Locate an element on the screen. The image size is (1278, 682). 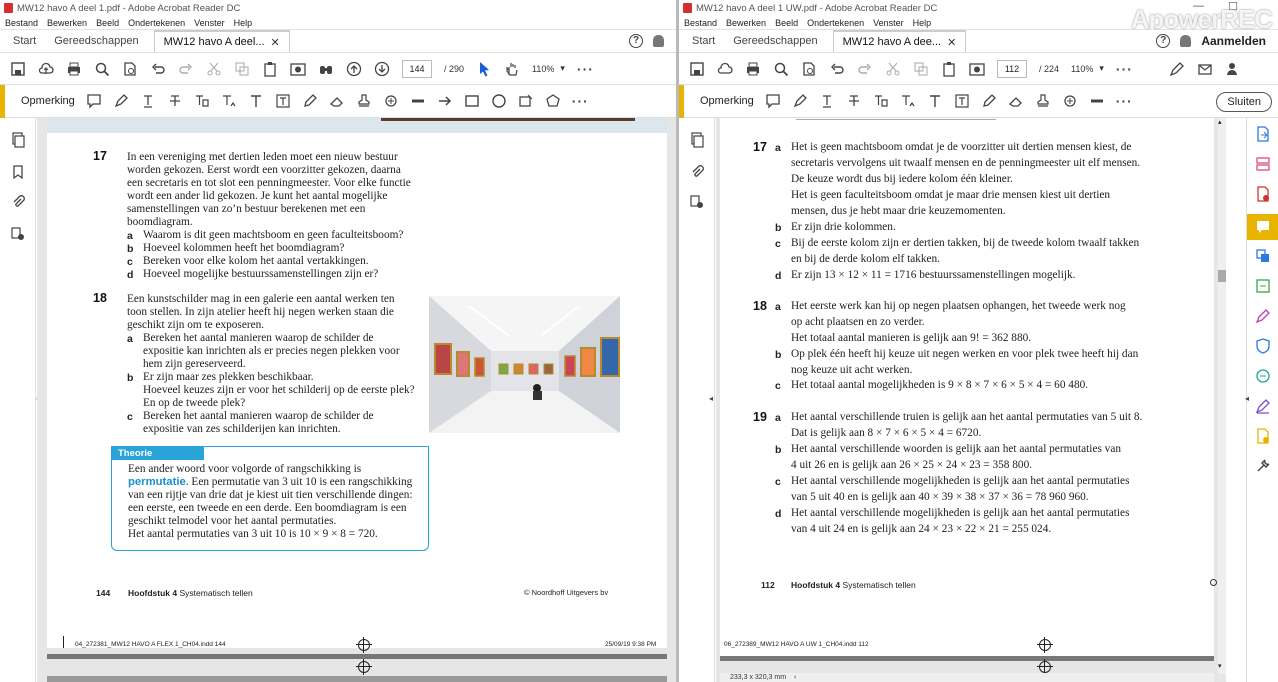
layers-icon is located at coordinates (697, 202).